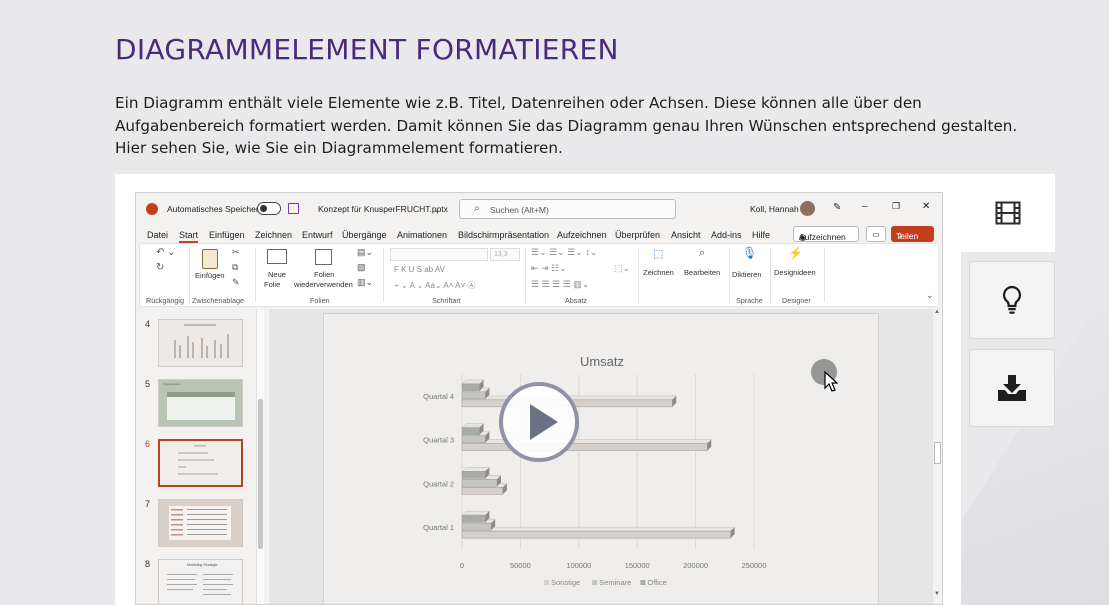  Describe the element at coordinates (747, 274) in the screenshot. I see `diktieren-label: Diktieren` at that location.